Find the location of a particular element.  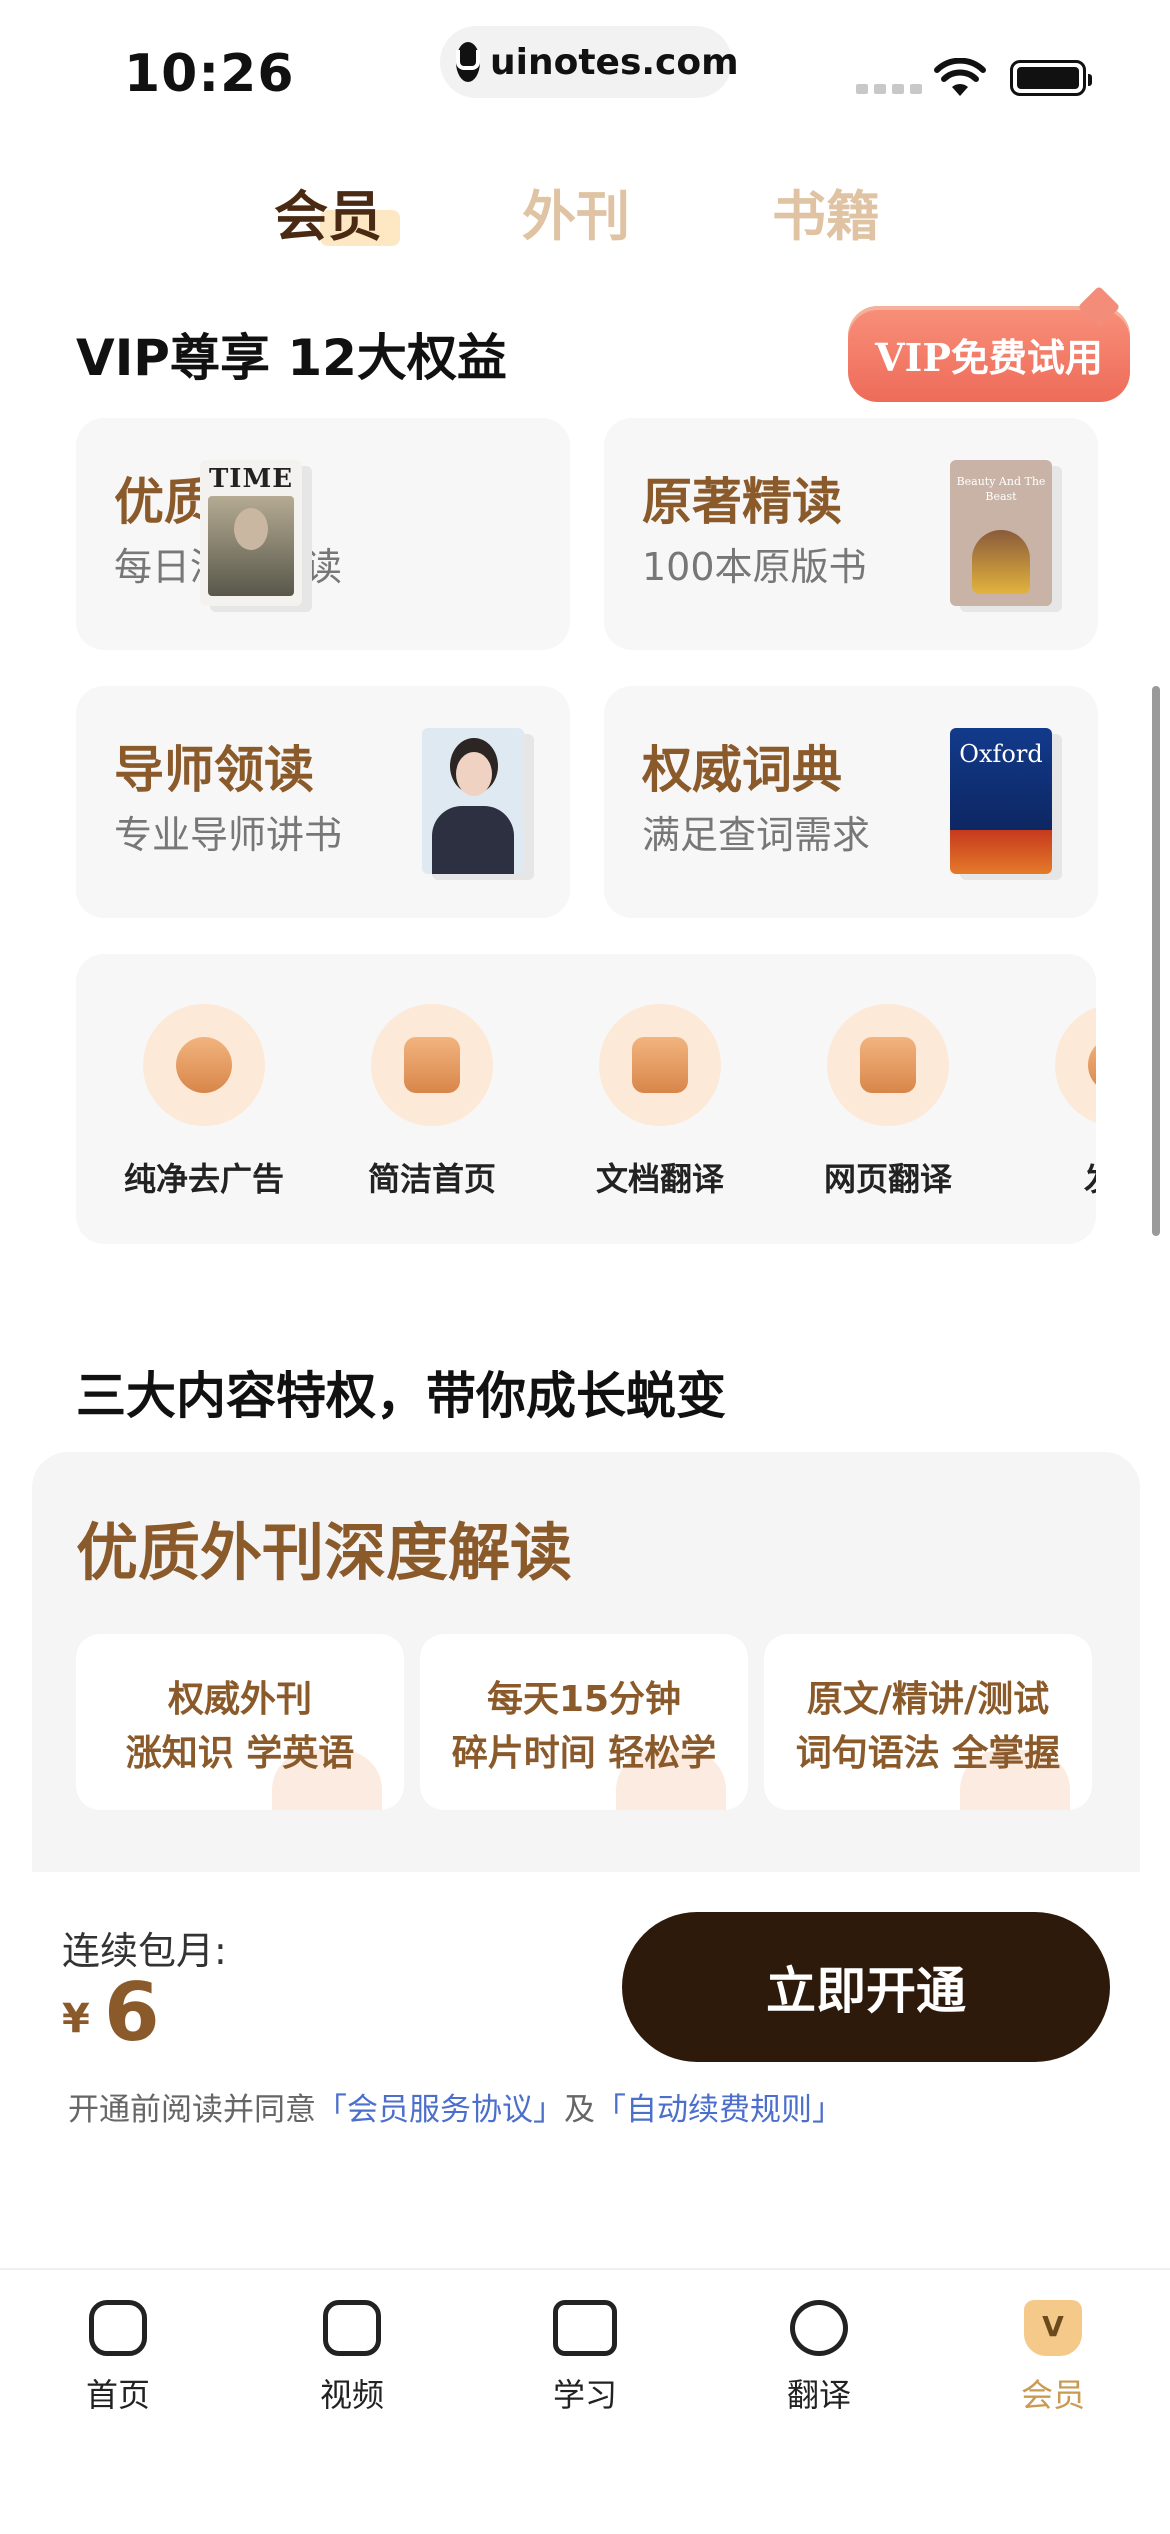

privilege-line2: 词句语法 全掌握 is located at coordinates (928, 1753).